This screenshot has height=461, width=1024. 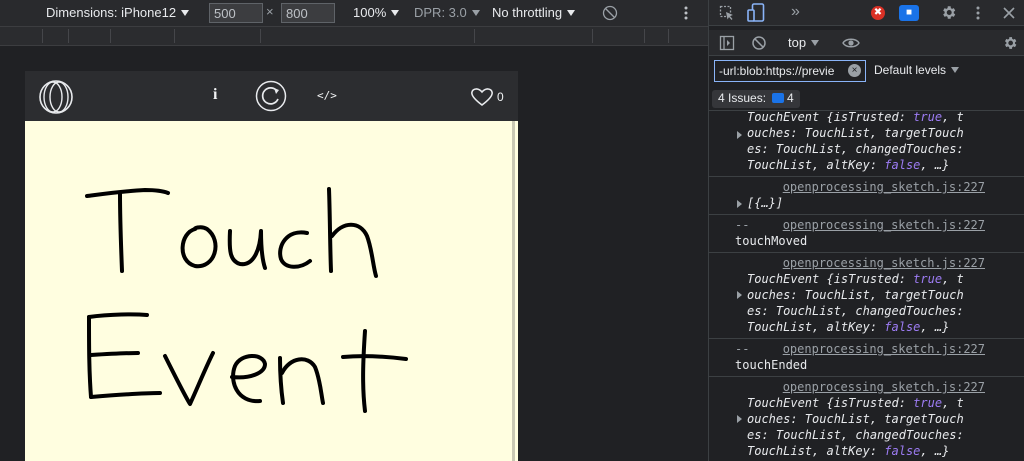 I want to click on issues-button: 4 Issues: 4, so click(x=756, y=99).